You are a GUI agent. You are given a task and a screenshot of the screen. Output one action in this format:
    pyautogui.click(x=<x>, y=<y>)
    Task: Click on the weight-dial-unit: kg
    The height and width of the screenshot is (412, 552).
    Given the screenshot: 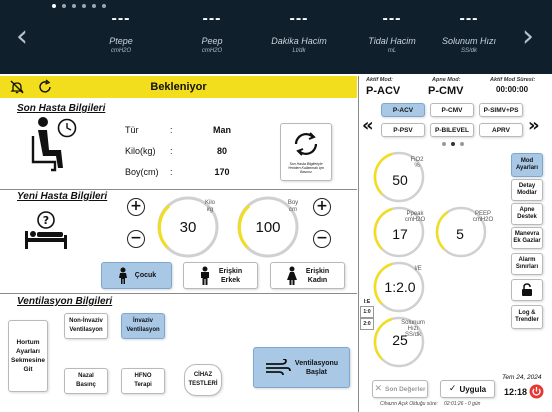 What is the action you would take?
    pyautogui.click(x=210, y=210)
    